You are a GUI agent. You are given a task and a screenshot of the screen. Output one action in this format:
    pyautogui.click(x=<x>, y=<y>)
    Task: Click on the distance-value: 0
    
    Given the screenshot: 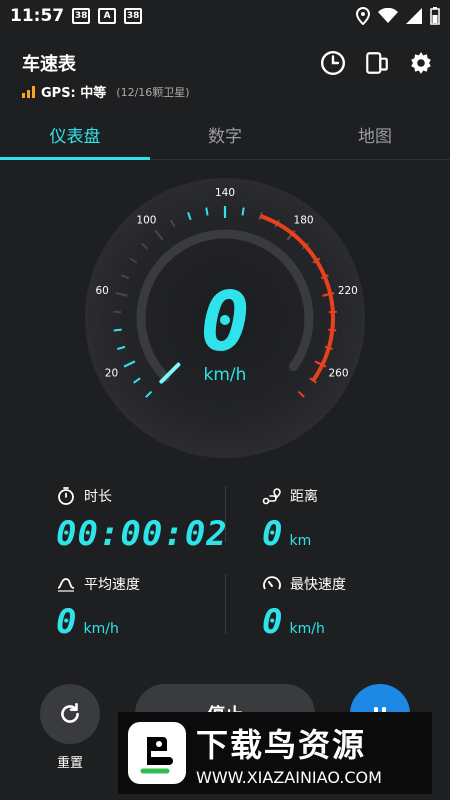 What is the action you would take?
    pyautogui.click(x=273, y=534)
    